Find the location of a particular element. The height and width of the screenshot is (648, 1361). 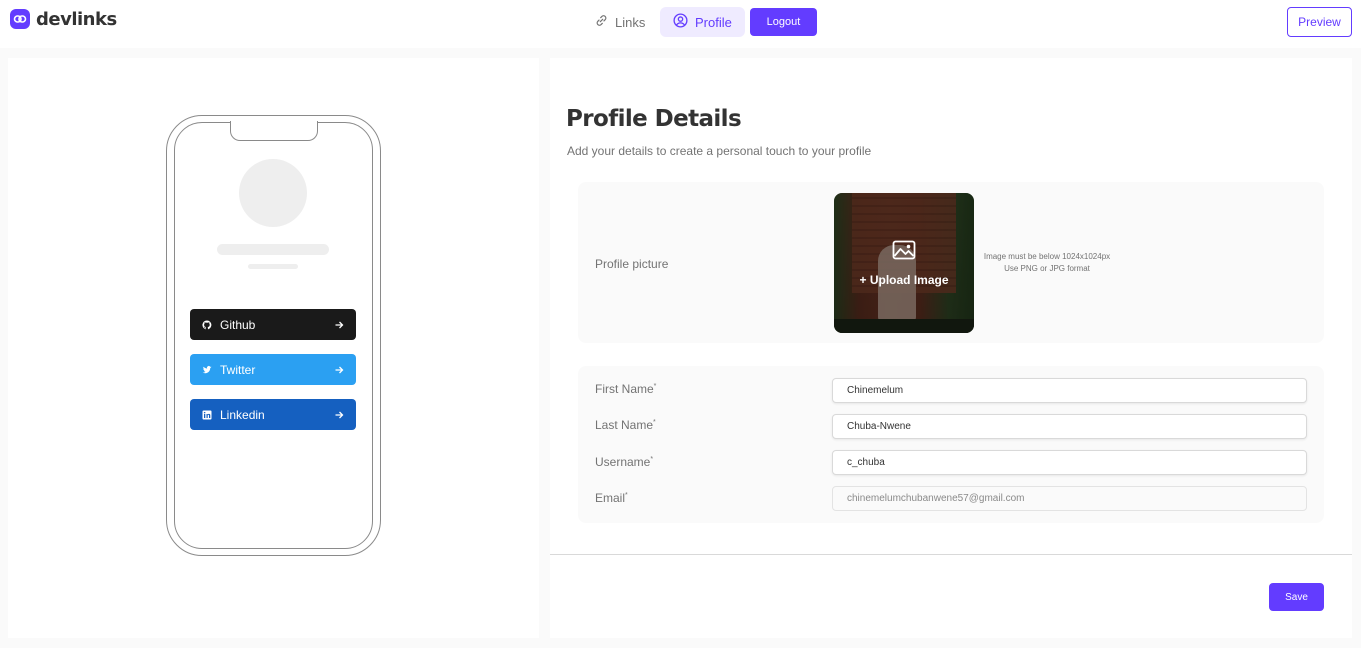

username-label: Username* is located at coordinates (624, 462).